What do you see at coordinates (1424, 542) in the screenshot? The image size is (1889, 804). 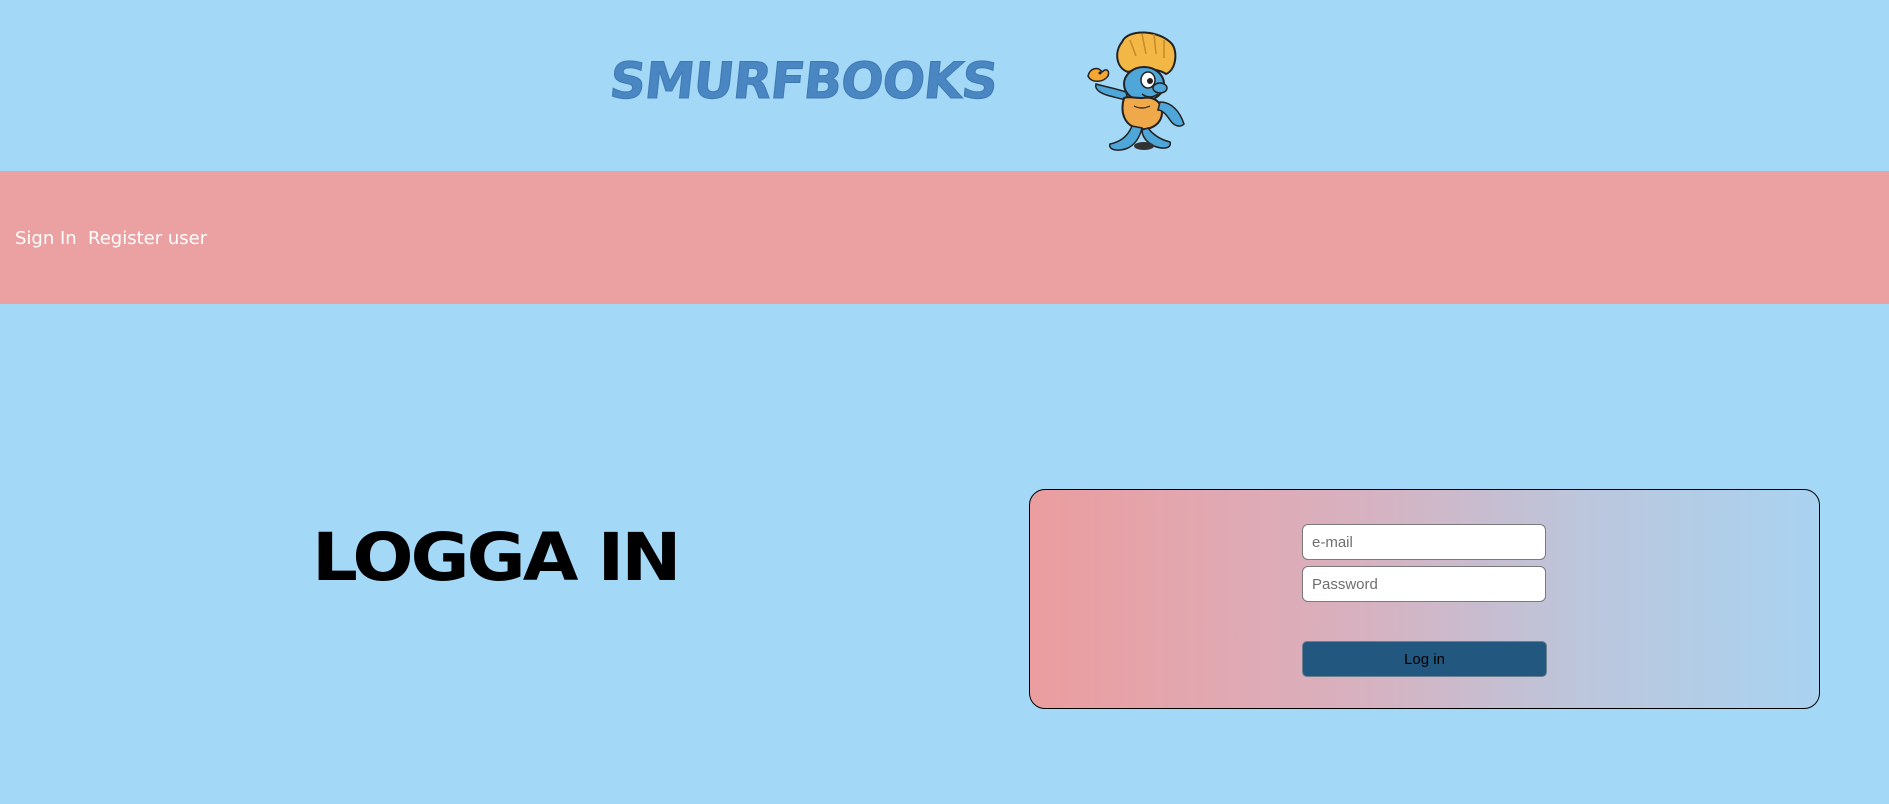 I see `email-field` at bounding box center [1424, 542].